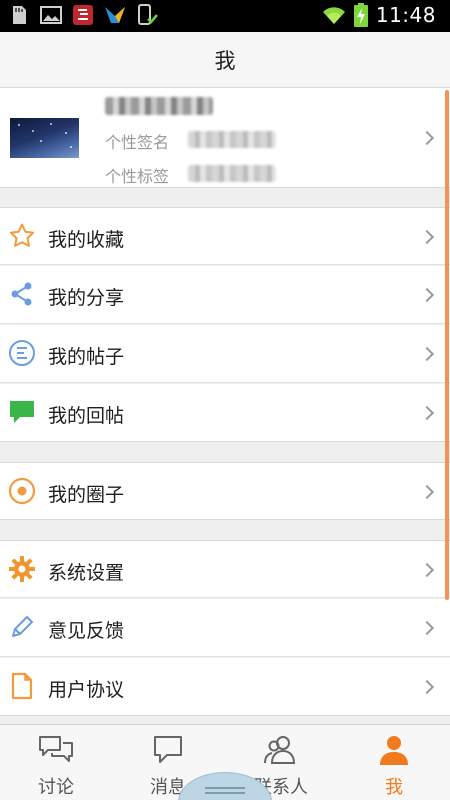 This screenshot has height=800, width=450. What do you see at coordinates (232, 139) in the screenshot?
I see `signature-value-blurred` at bounding box center [232, 139].